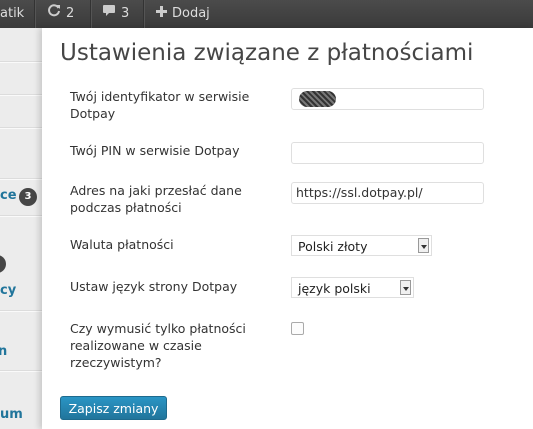  What do you see at coordinates (266, 14) in the screenshot?
I see `admin-bar: atik 2 3 Dodaj` at bounding box center [266, 14].